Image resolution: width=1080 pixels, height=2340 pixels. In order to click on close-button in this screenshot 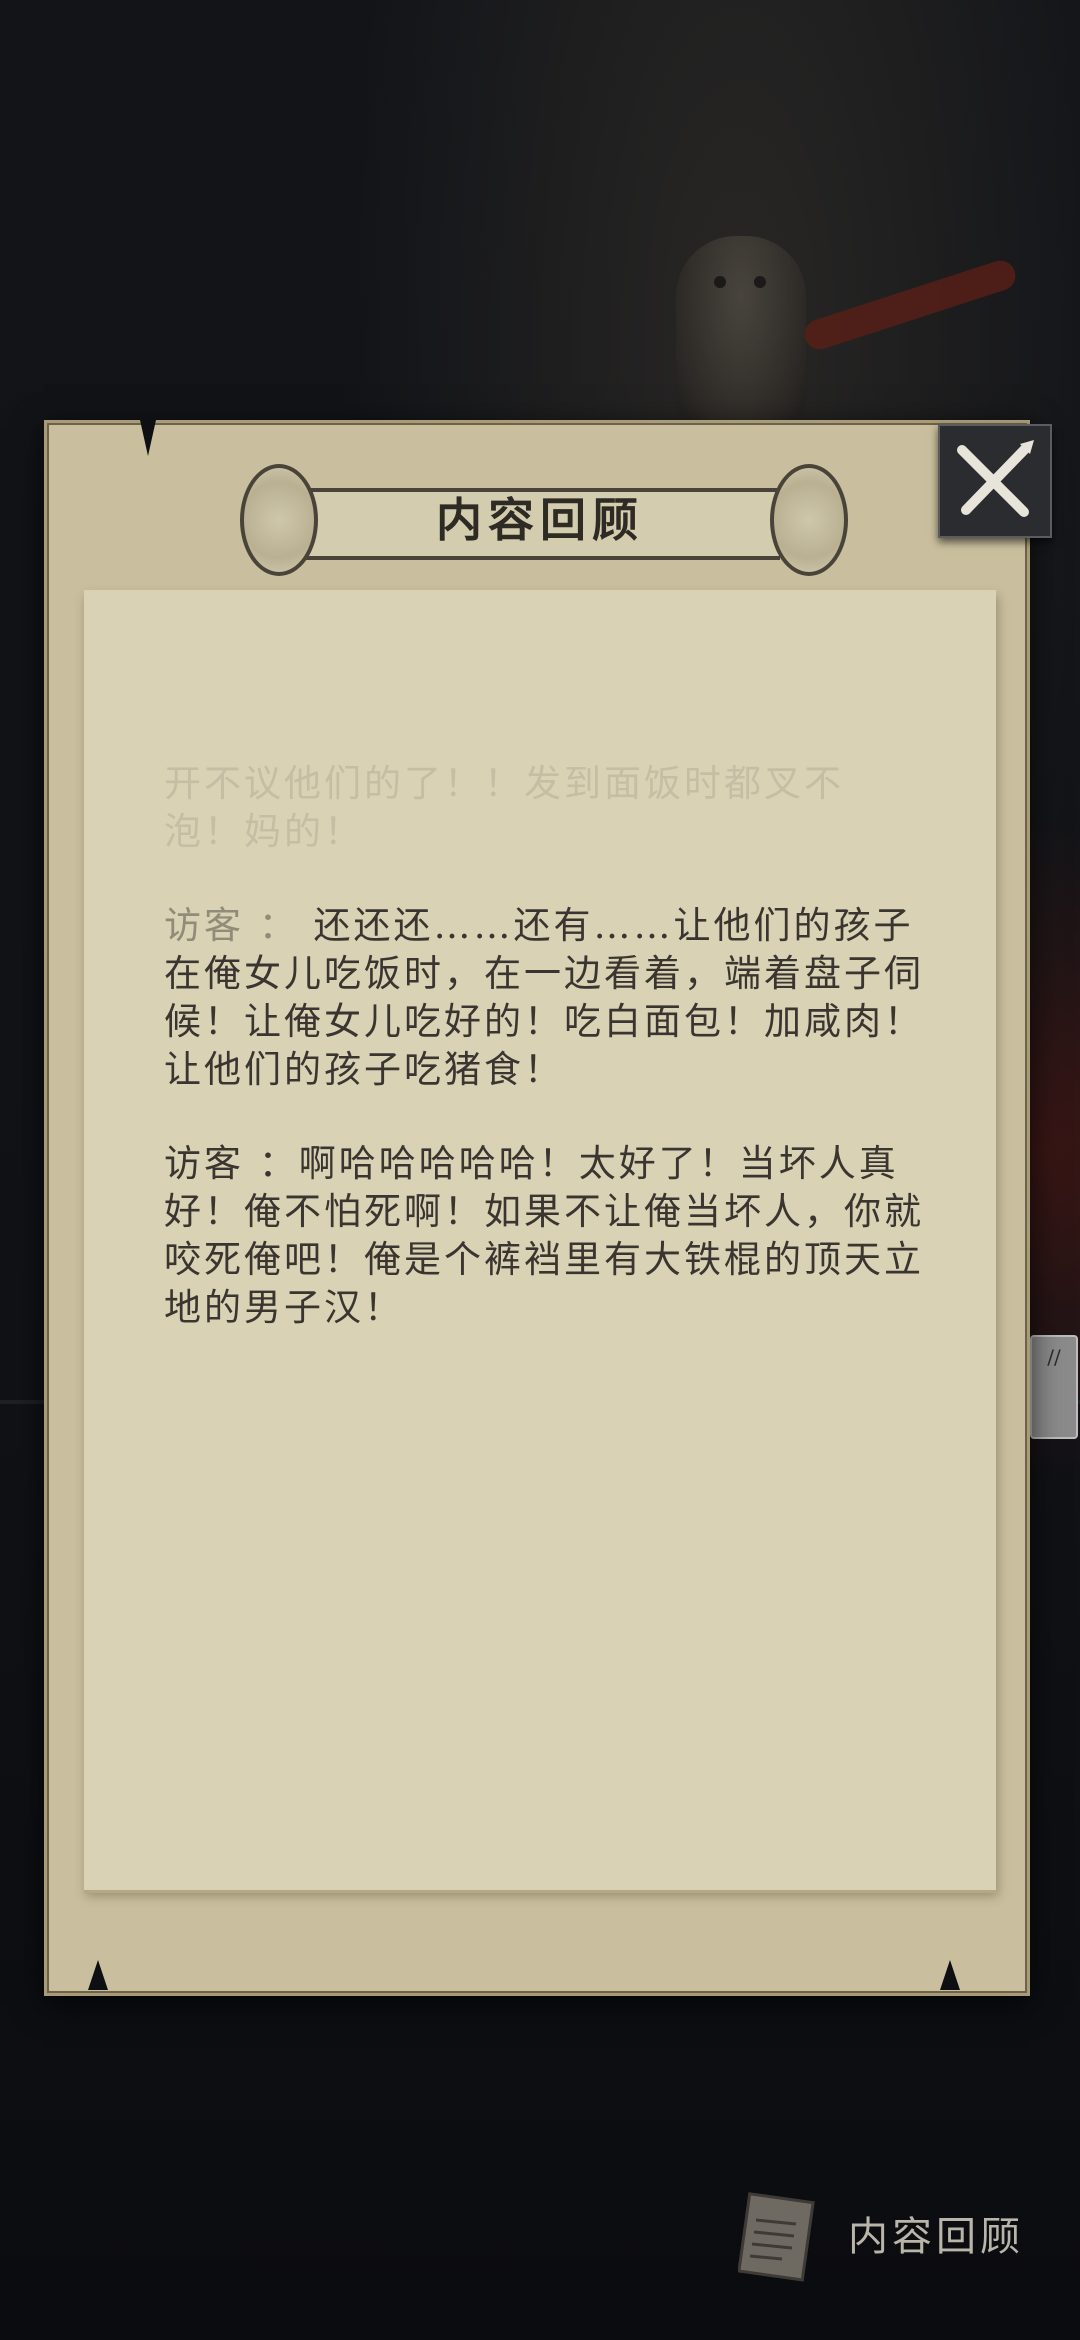, I will do `click(995, 481)`.